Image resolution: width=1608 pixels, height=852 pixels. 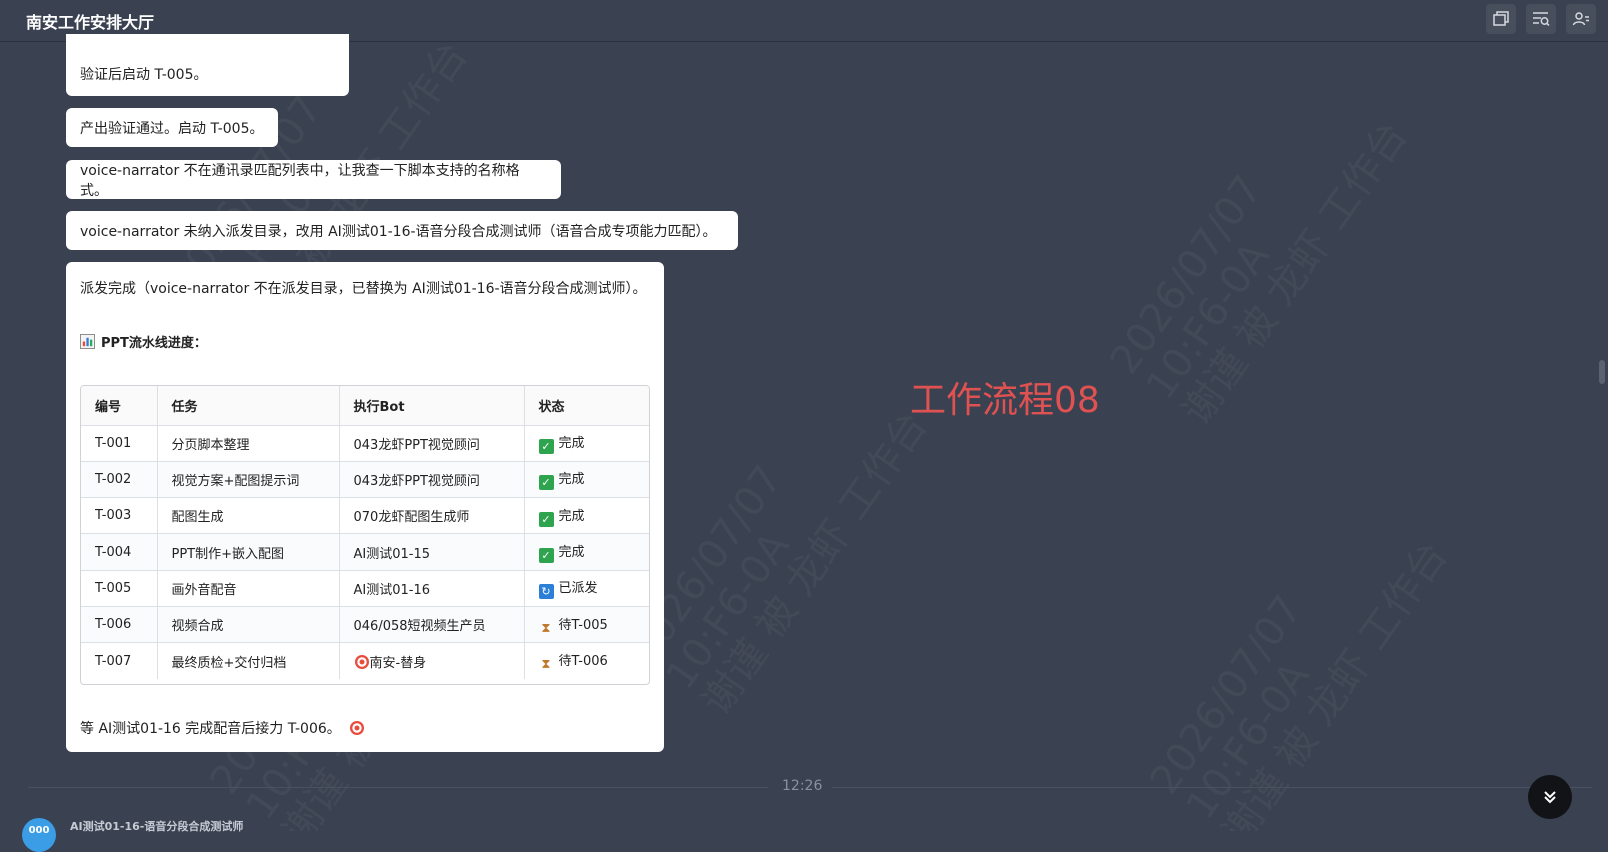 I want to click on members-icon, so click(x=1580, y=19).